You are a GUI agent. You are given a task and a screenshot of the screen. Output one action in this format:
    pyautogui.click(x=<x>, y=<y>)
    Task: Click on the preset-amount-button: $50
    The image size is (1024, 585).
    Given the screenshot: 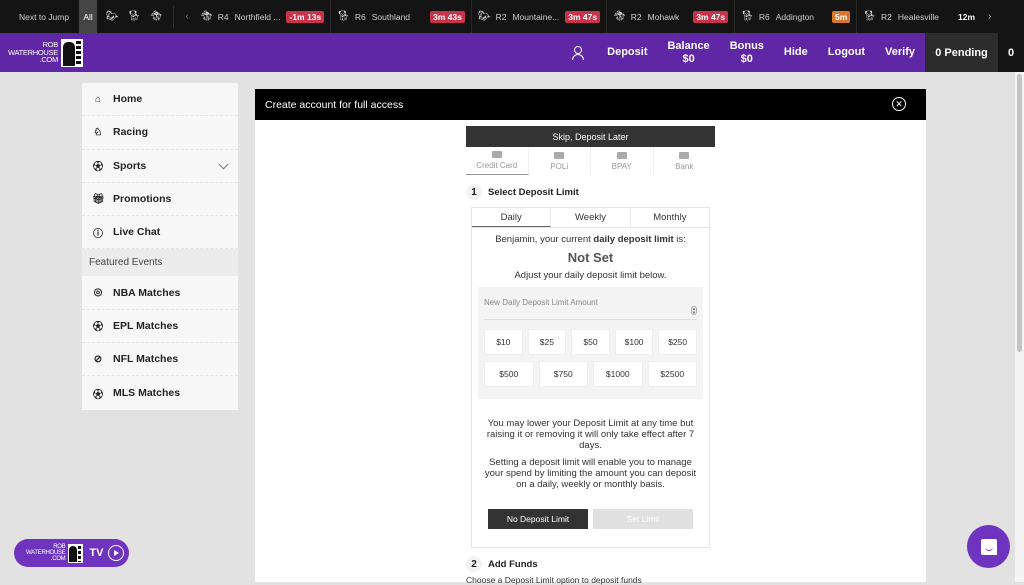 What is the action you would take?
    pyautogui.click(x=590, y=342)
    